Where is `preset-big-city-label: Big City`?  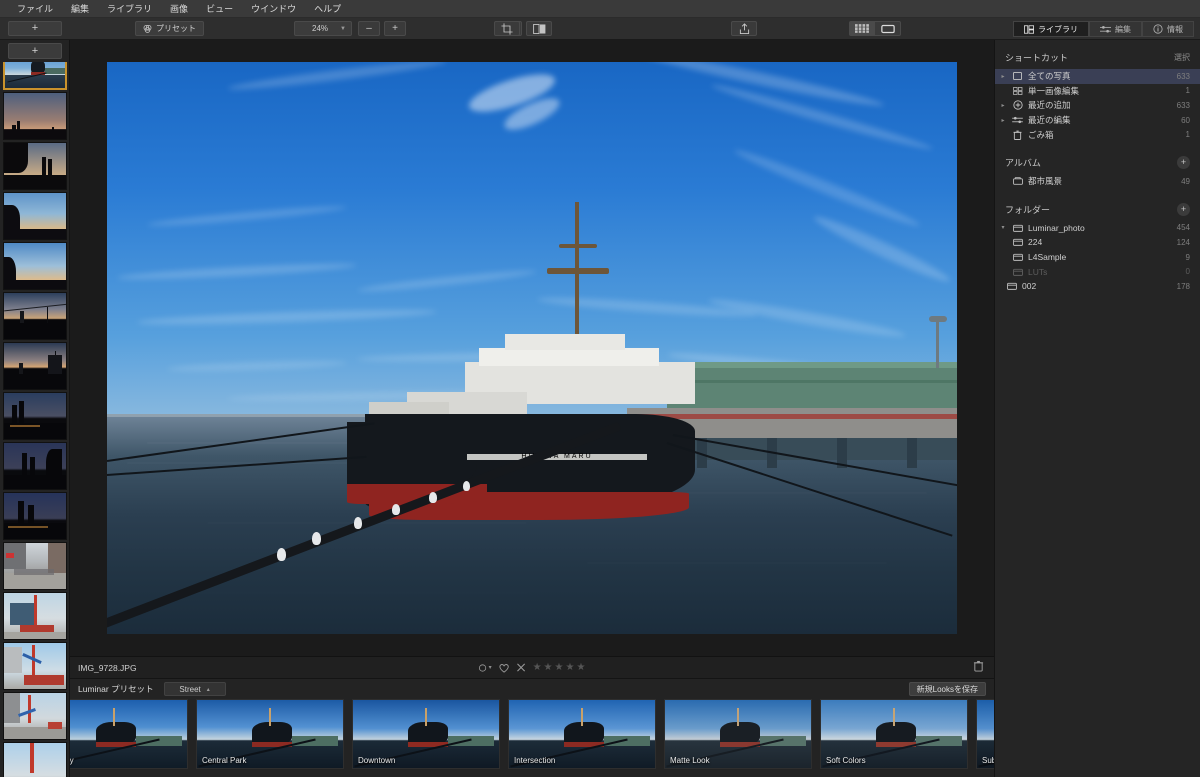
preset-big-city-label: Big City is located at coordinates (72, 760).